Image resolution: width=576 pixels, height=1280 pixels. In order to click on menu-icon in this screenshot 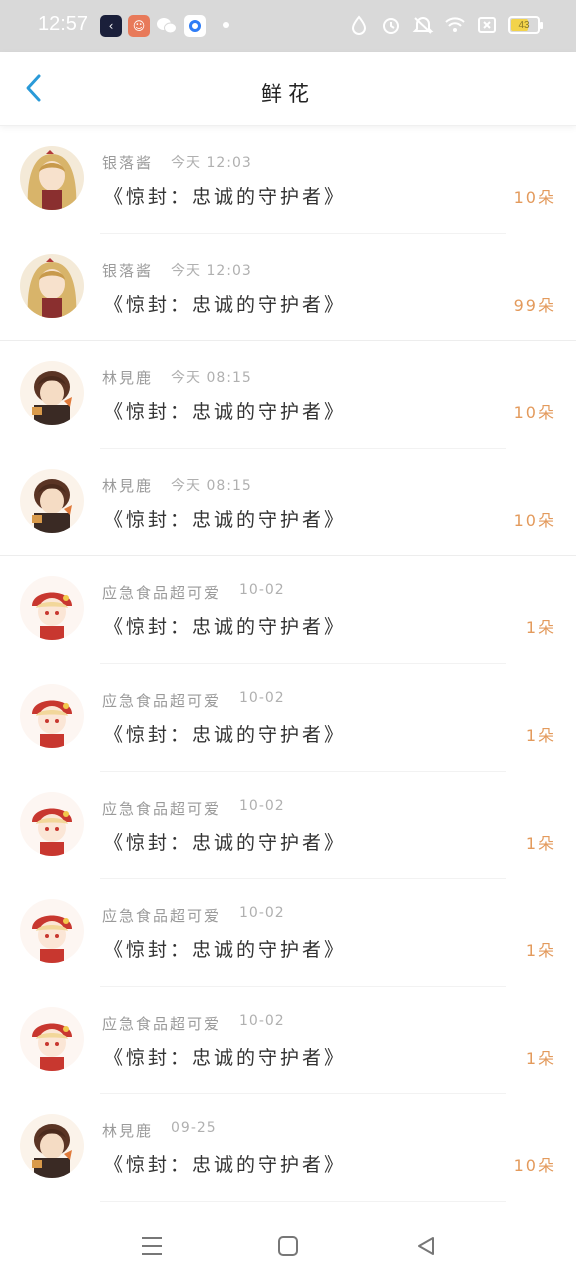, I will do `click(152, 1246)`.